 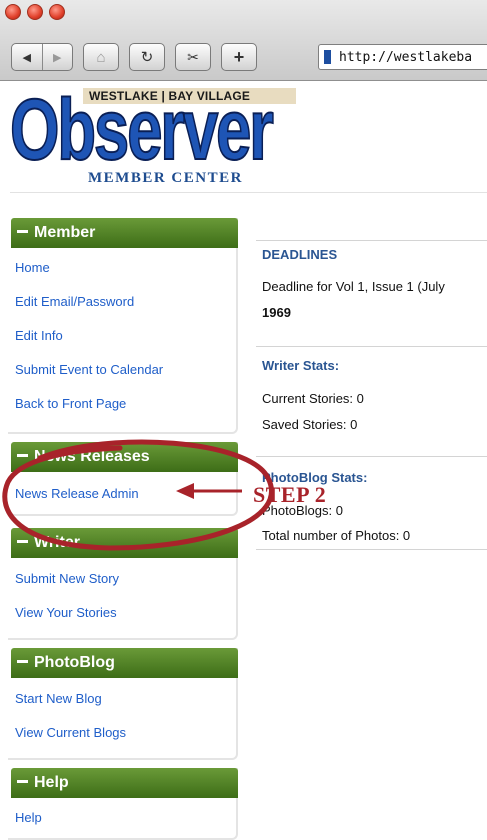 What do you see at coordinates (122, 493) in the screenshot?
I see `sidebar-item-news-release-admin: News Release Admin` at bounding box center [122, 493].